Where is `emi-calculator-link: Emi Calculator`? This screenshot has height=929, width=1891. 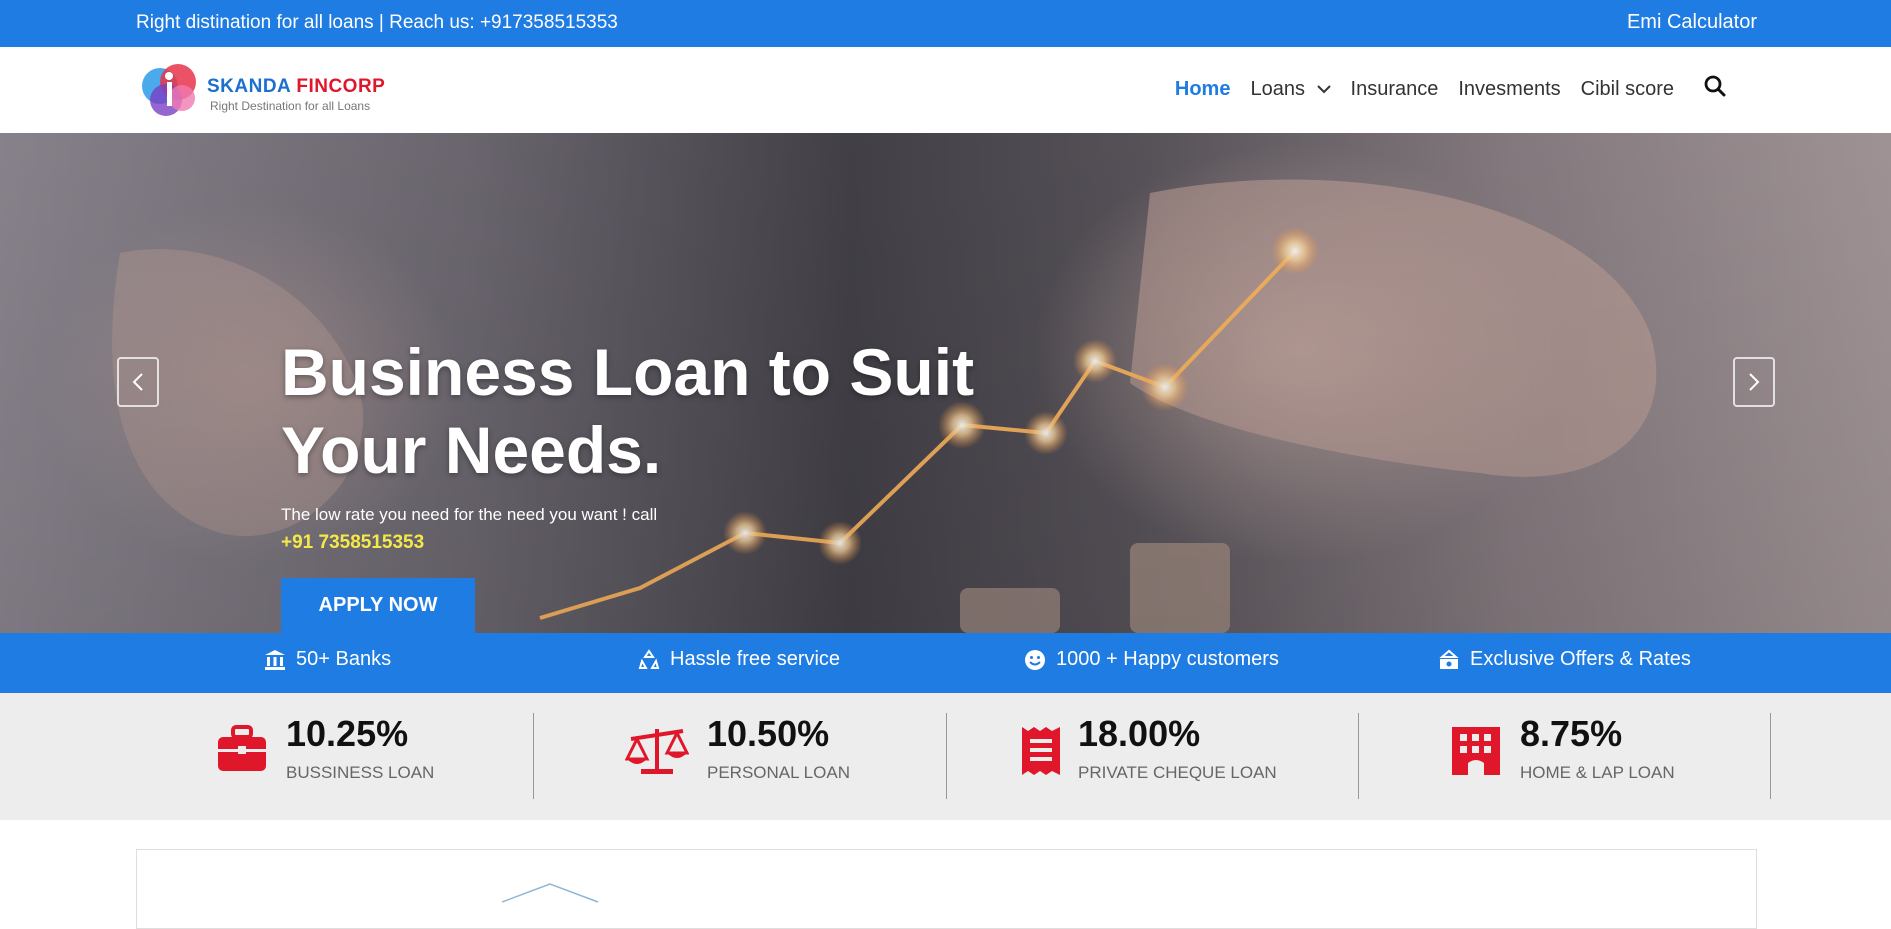
emi-calculator-link: Emi Calculator is located at coordinates (1692, 22).